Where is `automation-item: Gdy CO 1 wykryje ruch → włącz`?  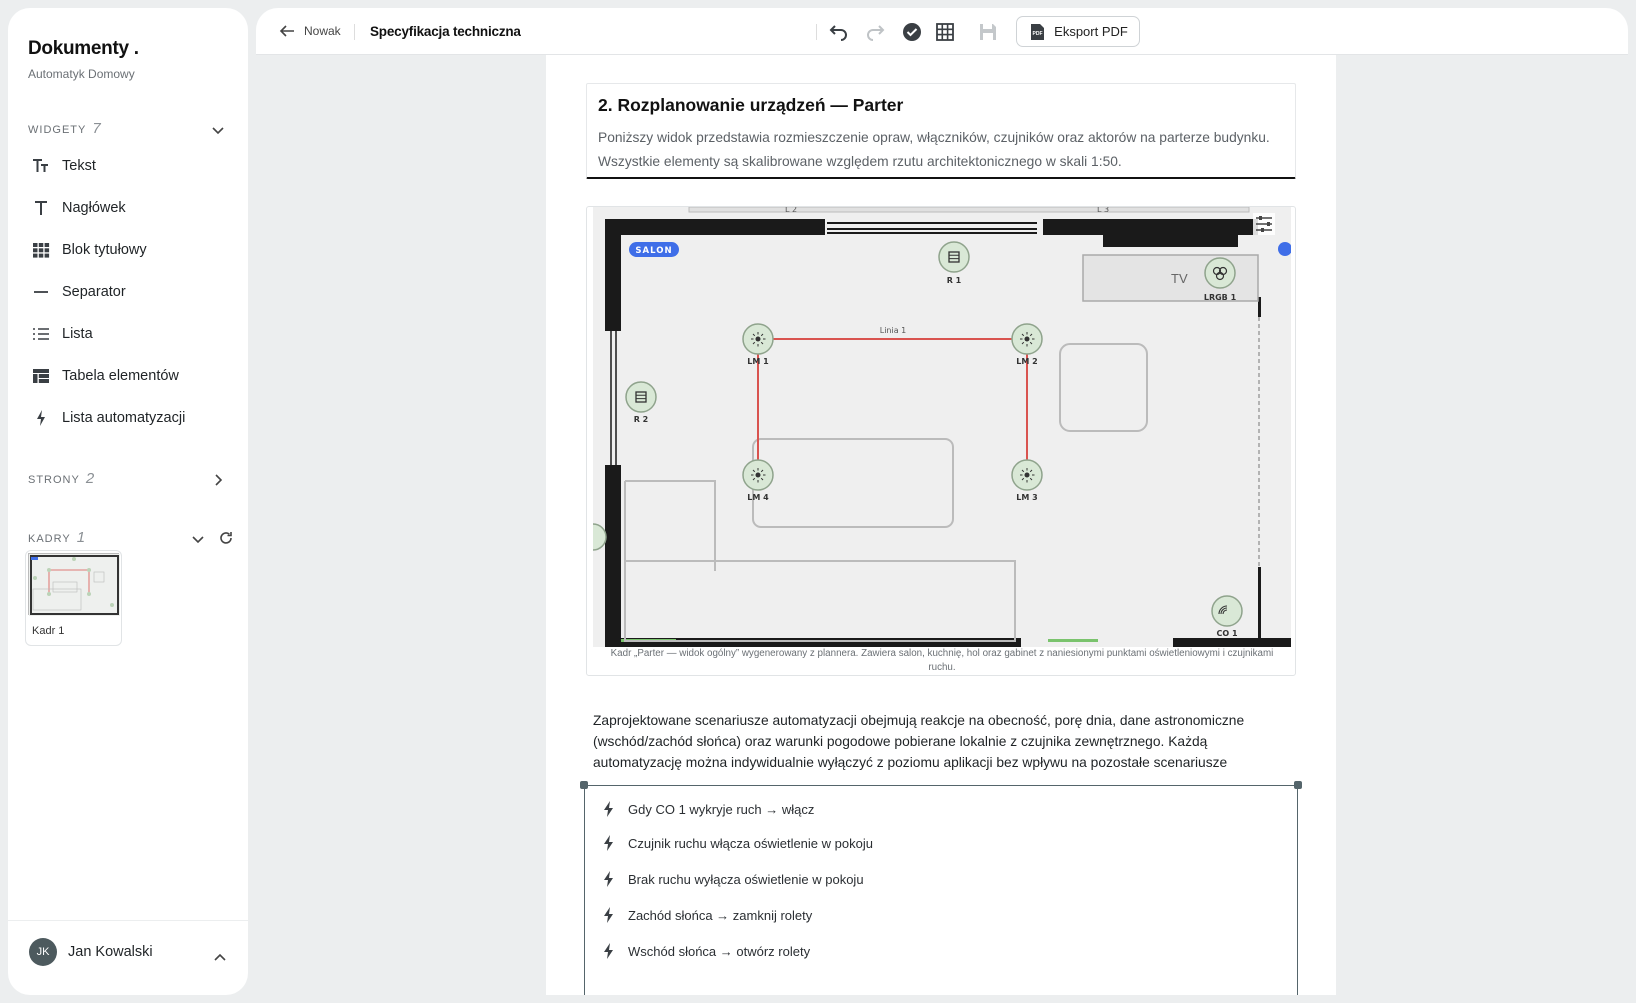
automation-item: Gdy CO 1 wykryje ruch → włącz is located at coordinates (708, 809).